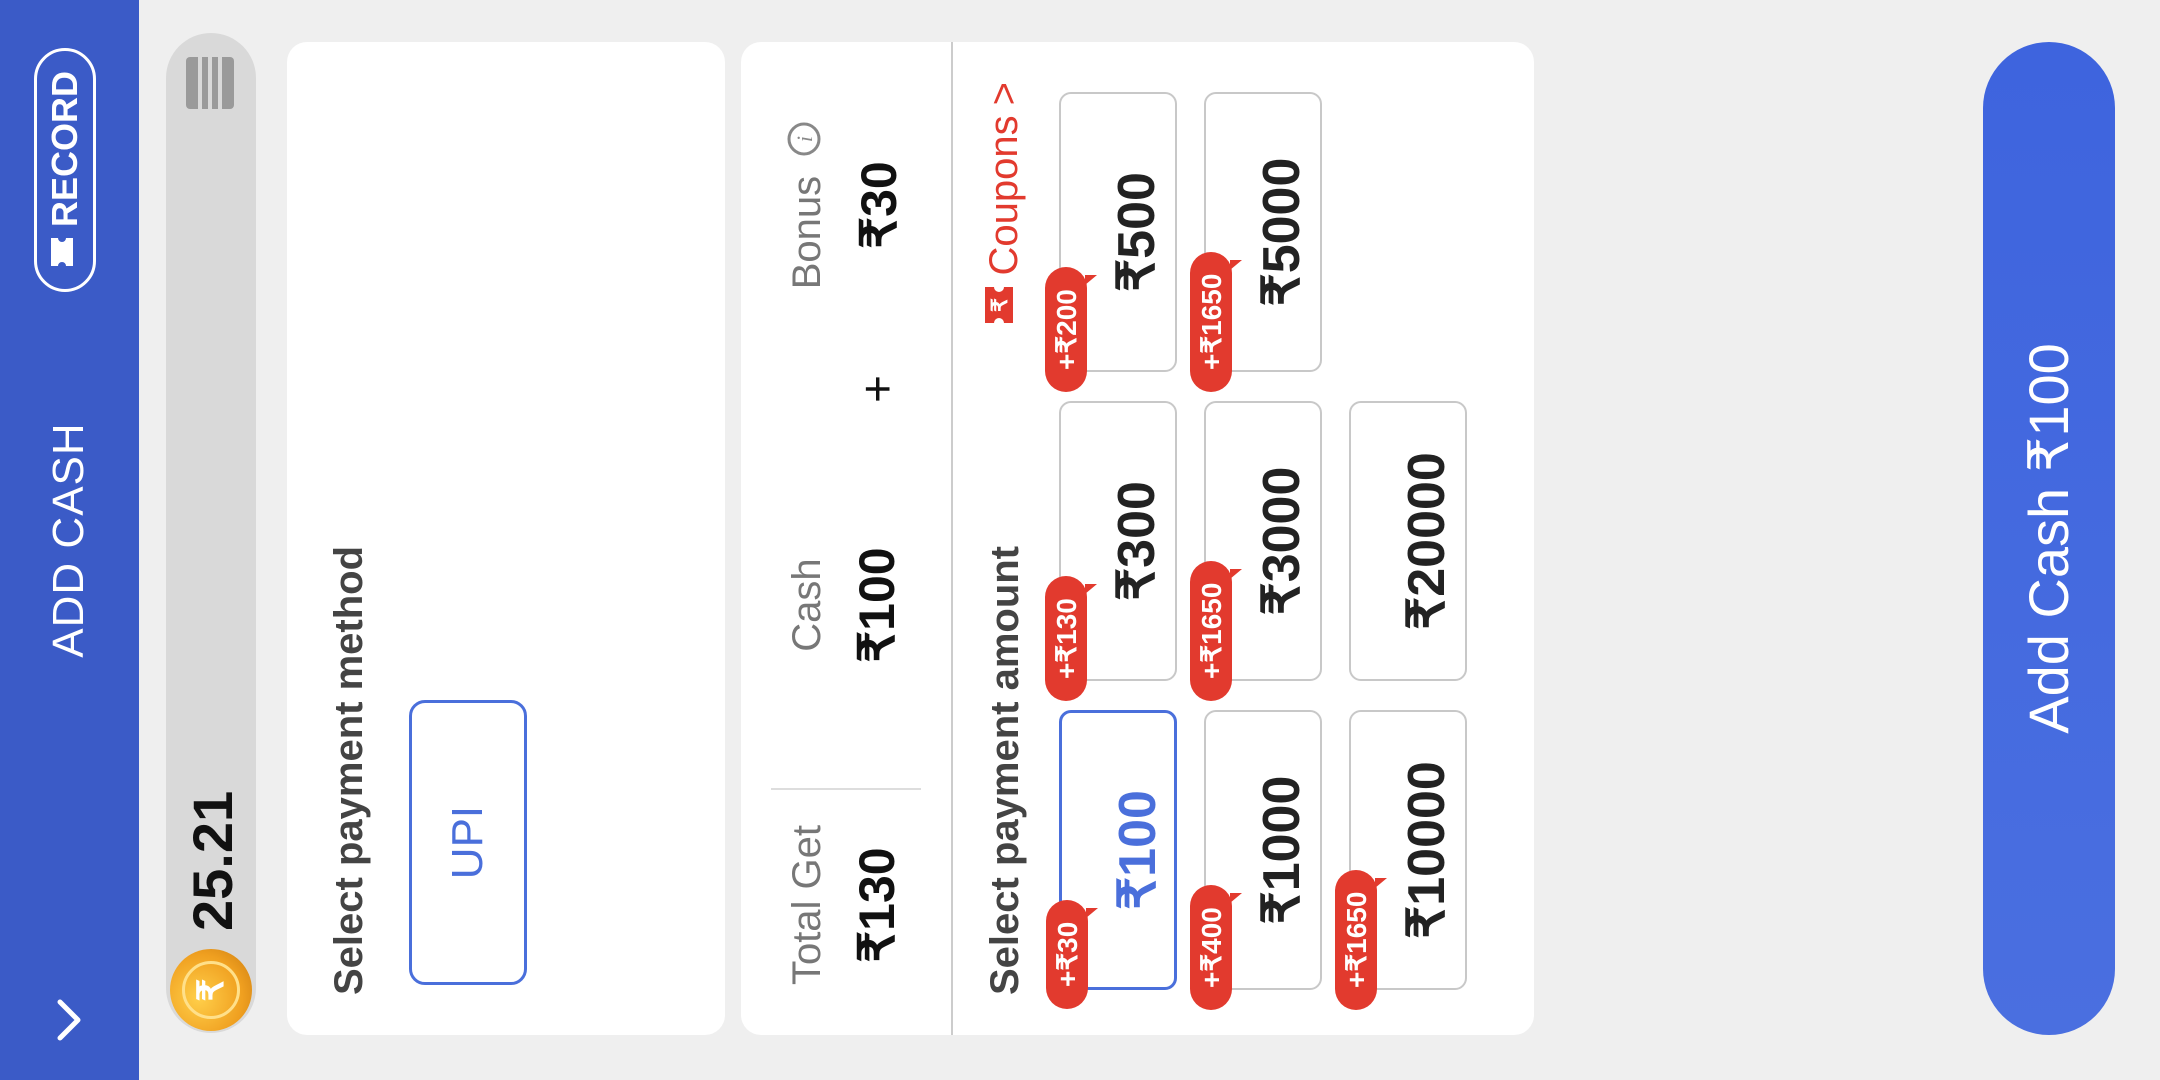  Describe the element at coordinates (804, 139) in the screenshot. I see `svg-text: i` at that location.